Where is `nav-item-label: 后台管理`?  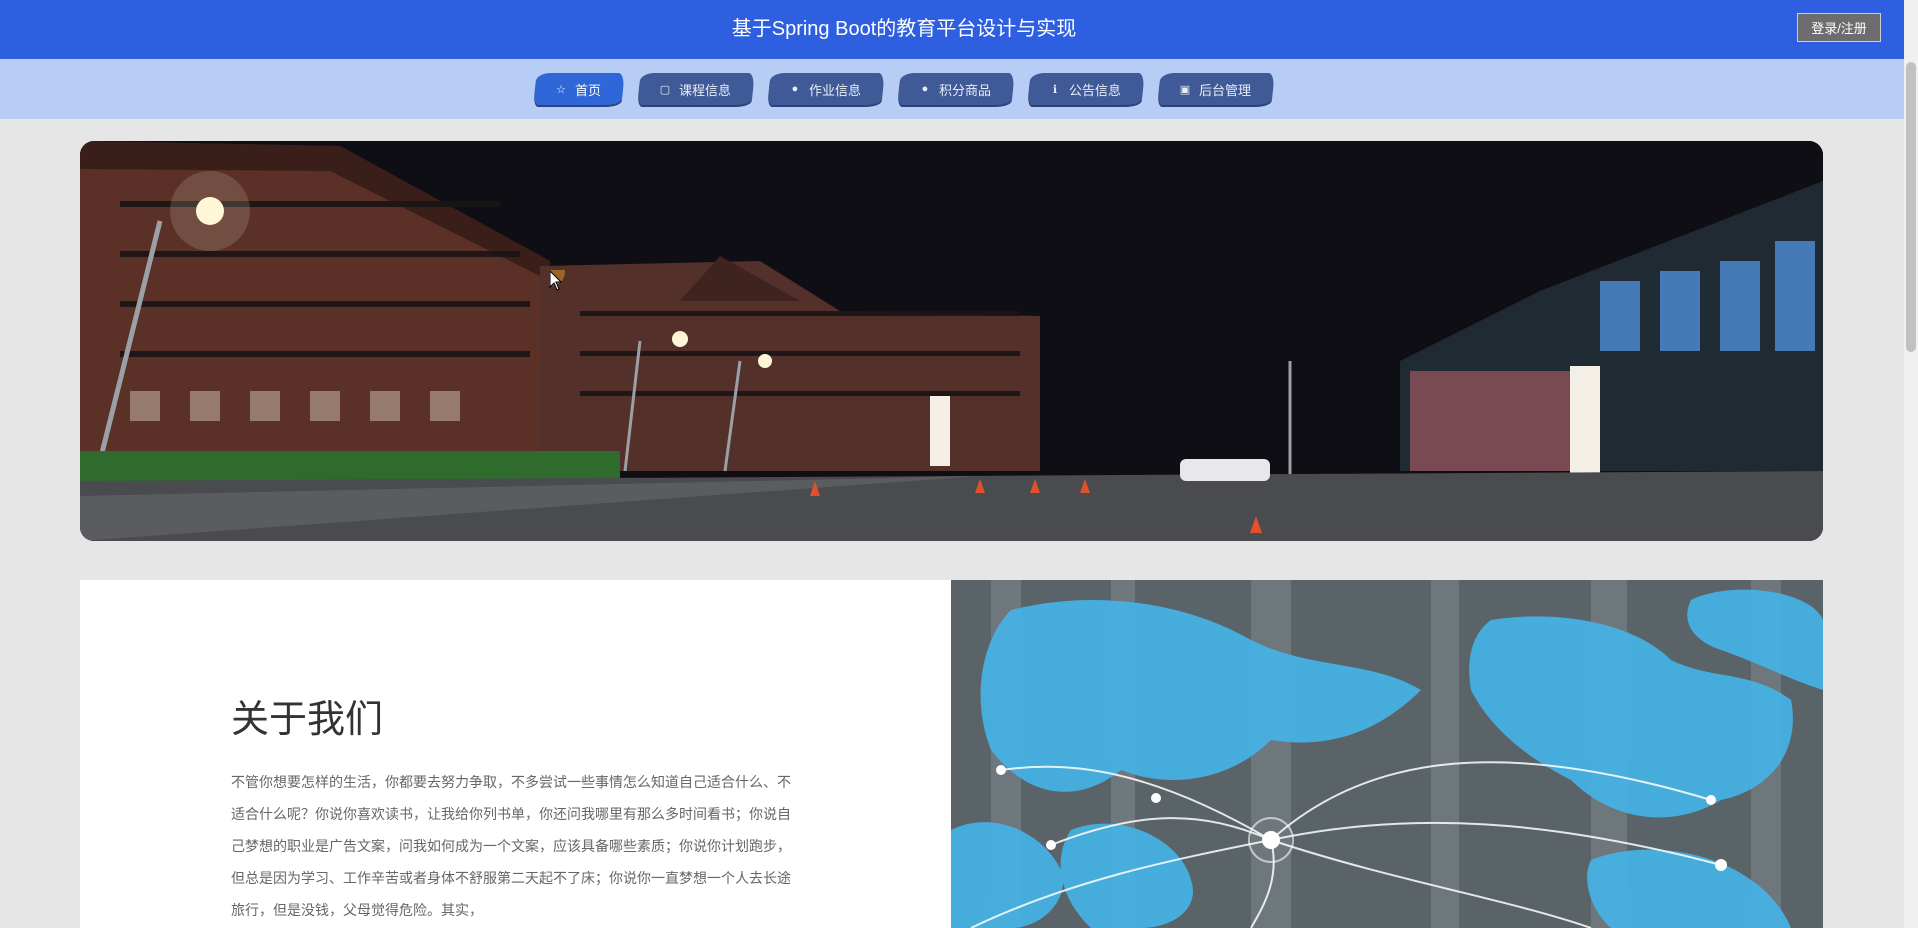 nav-item-label: 后台管理 is located at coordinates (1225, 90).